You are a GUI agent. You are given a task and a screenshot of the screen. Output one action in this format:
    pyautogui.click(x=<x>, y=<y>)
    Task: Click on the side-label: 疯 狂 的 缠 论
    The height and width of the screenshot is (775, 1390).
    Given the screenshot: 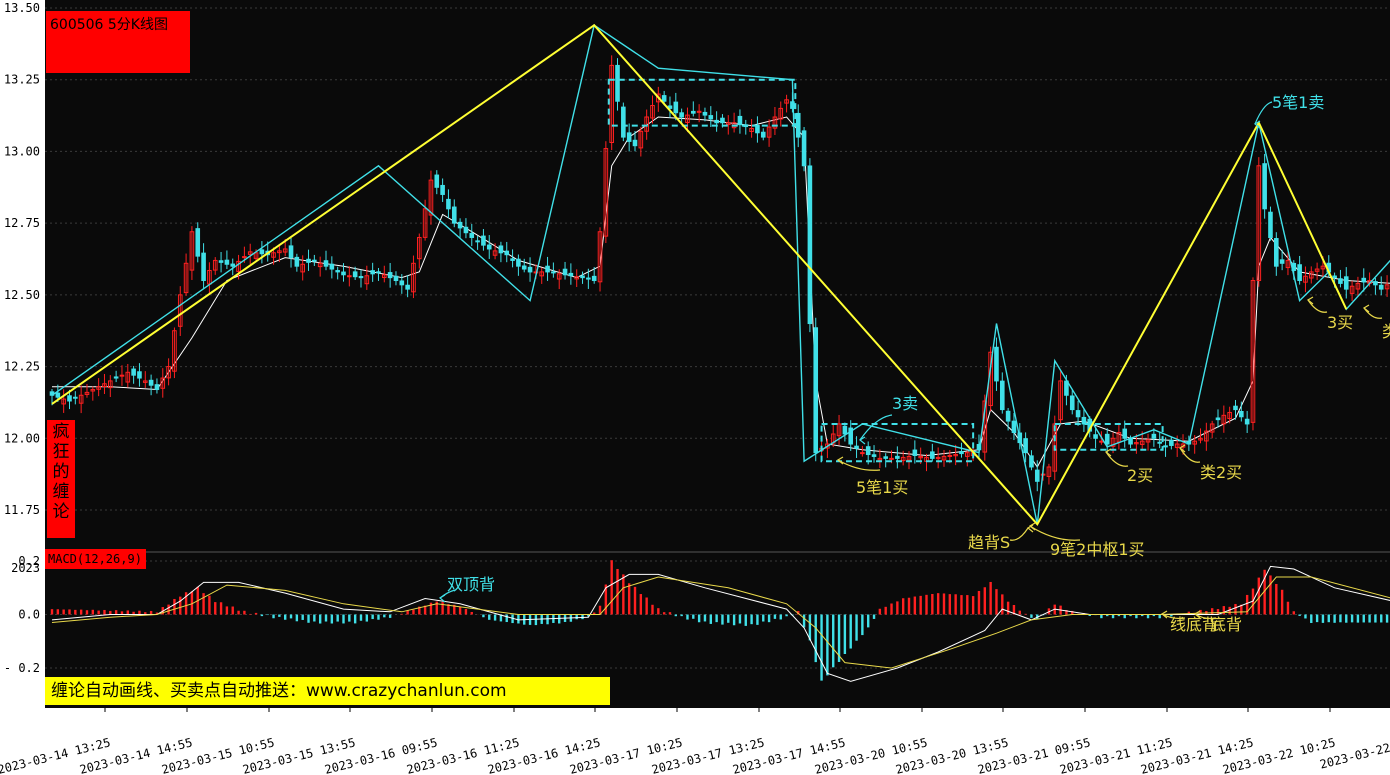 What is the action you would take?
    pyautogui.click(x=61, y=479)
    